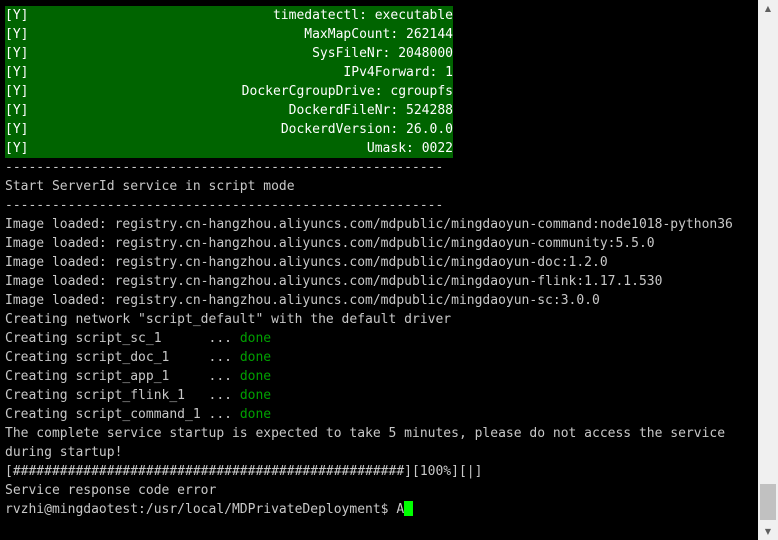 The width and height of the screenshot is (778, 540). Describe the element at coordinates (409, 148) in the screenshot. I see `check-text: Umask: 0022` at that location.